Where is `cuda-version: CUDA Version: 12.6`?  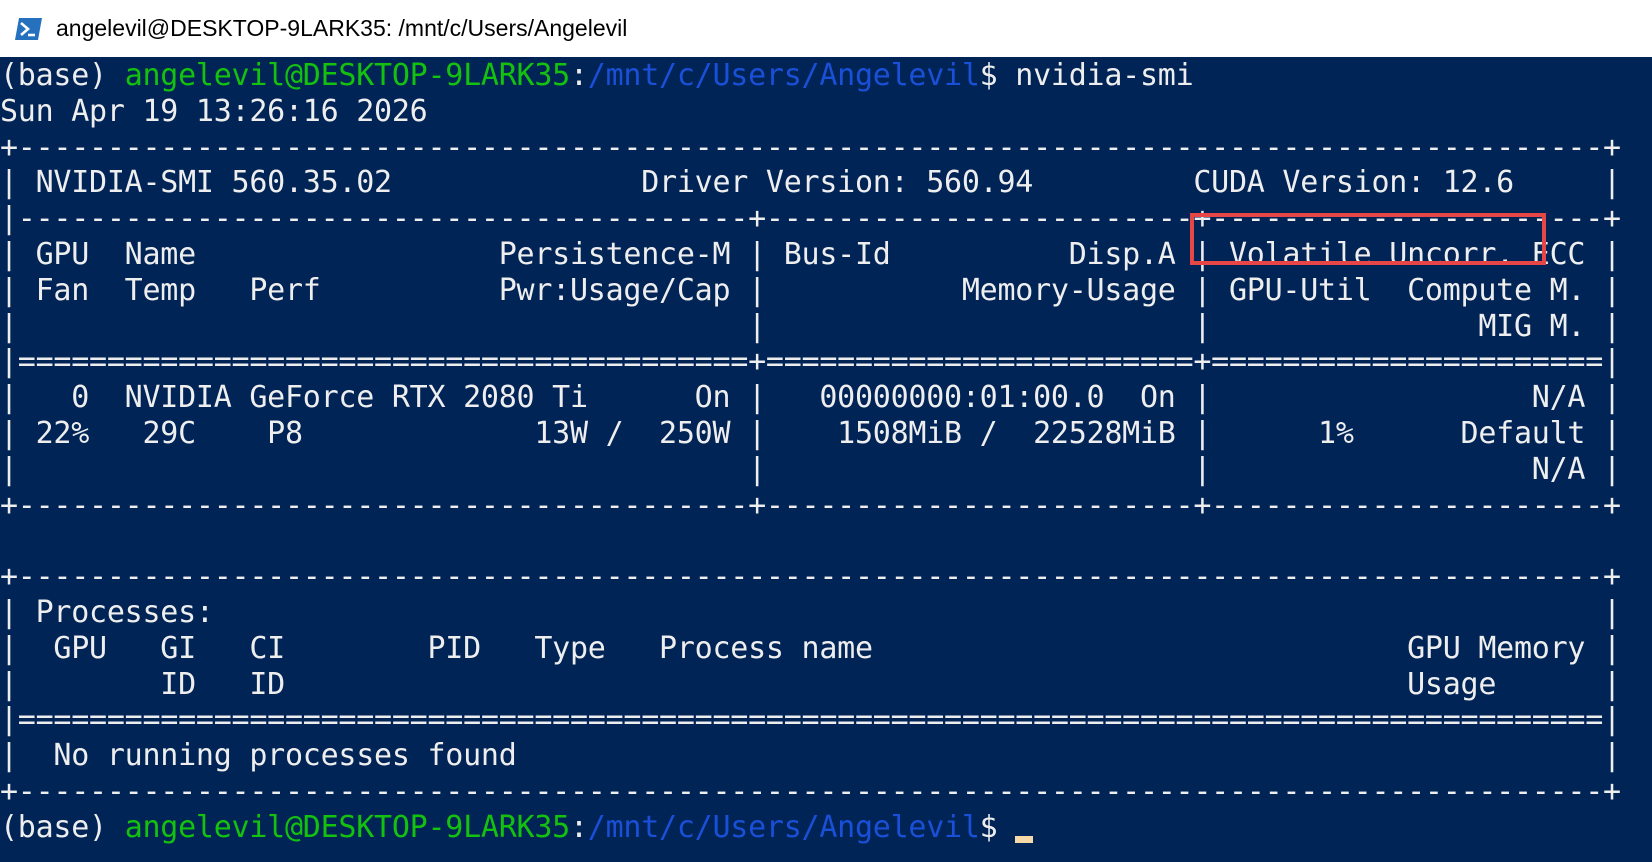 cuda-version: CUDA Version: 12.6 is located at coordinates (1353, 183).